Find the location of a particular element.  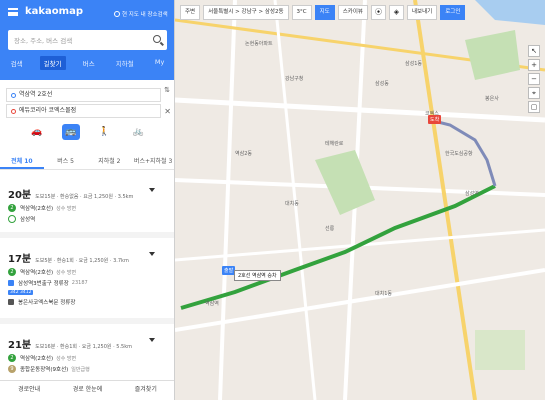

map-label: 대치동 is located at coordinates (292, 204).